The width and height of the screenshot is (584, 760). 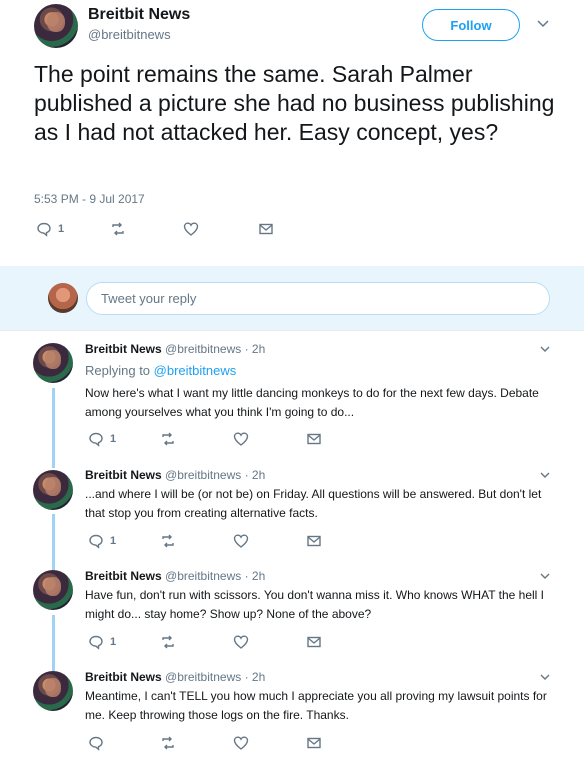 I want to click on replying-to: Replying to @breitbitnews, so click(x=160, y=370).